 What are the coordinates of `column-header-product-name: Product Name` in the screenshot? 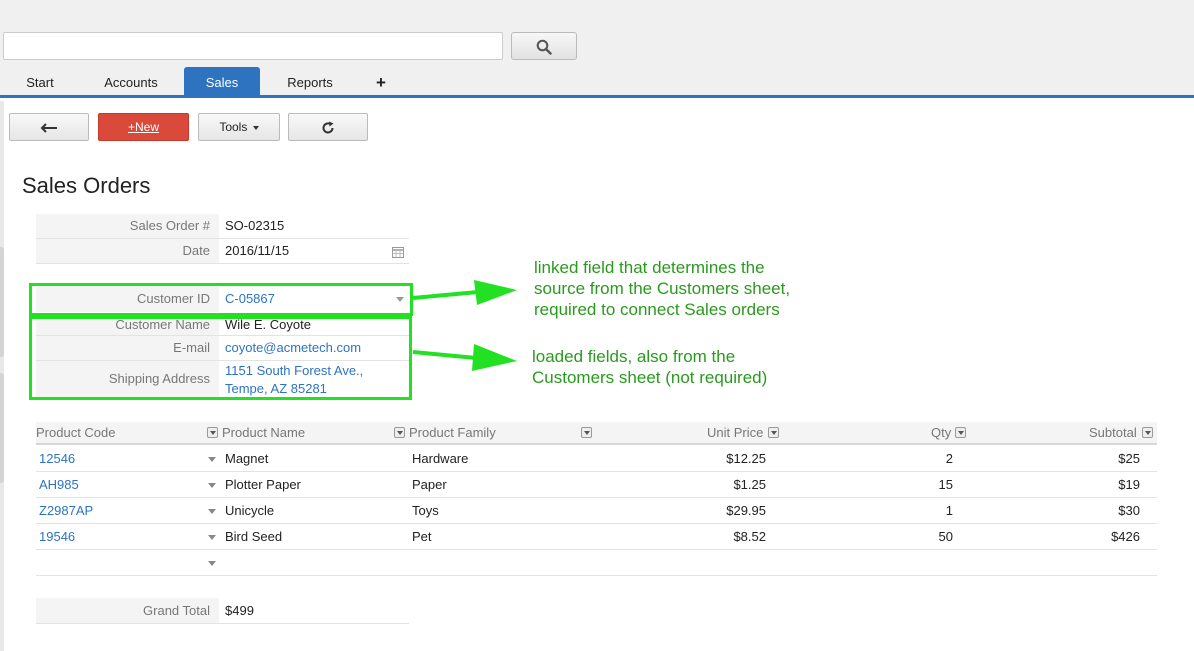 It's located at (263, 432).